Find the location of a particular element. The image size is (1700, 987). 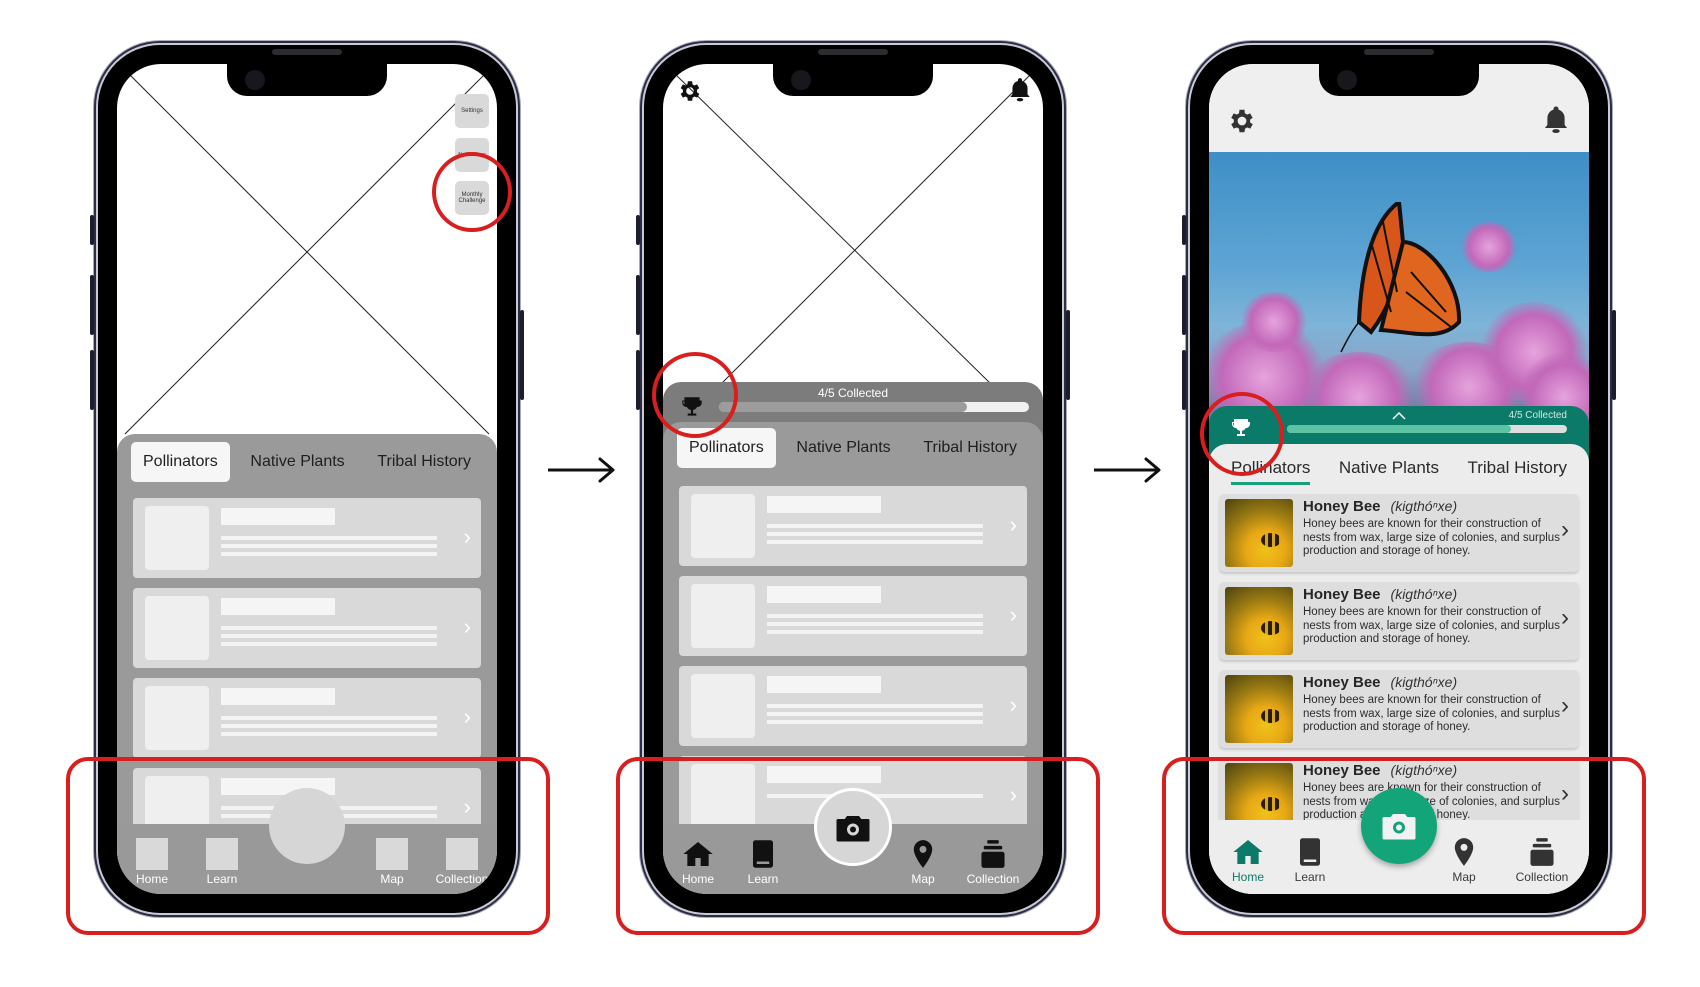

hero-image is located at coordinates (1399, 297).